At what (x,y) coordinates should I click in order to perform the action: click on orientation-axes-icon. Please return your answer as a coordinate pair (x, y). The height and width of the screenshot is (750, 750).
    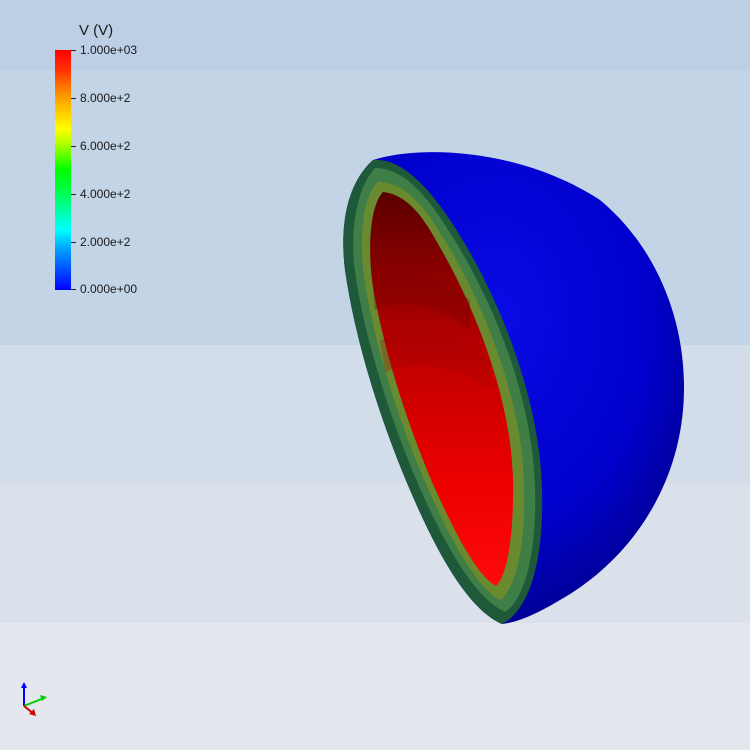
    Looking at the image, I should click on (34, 699).